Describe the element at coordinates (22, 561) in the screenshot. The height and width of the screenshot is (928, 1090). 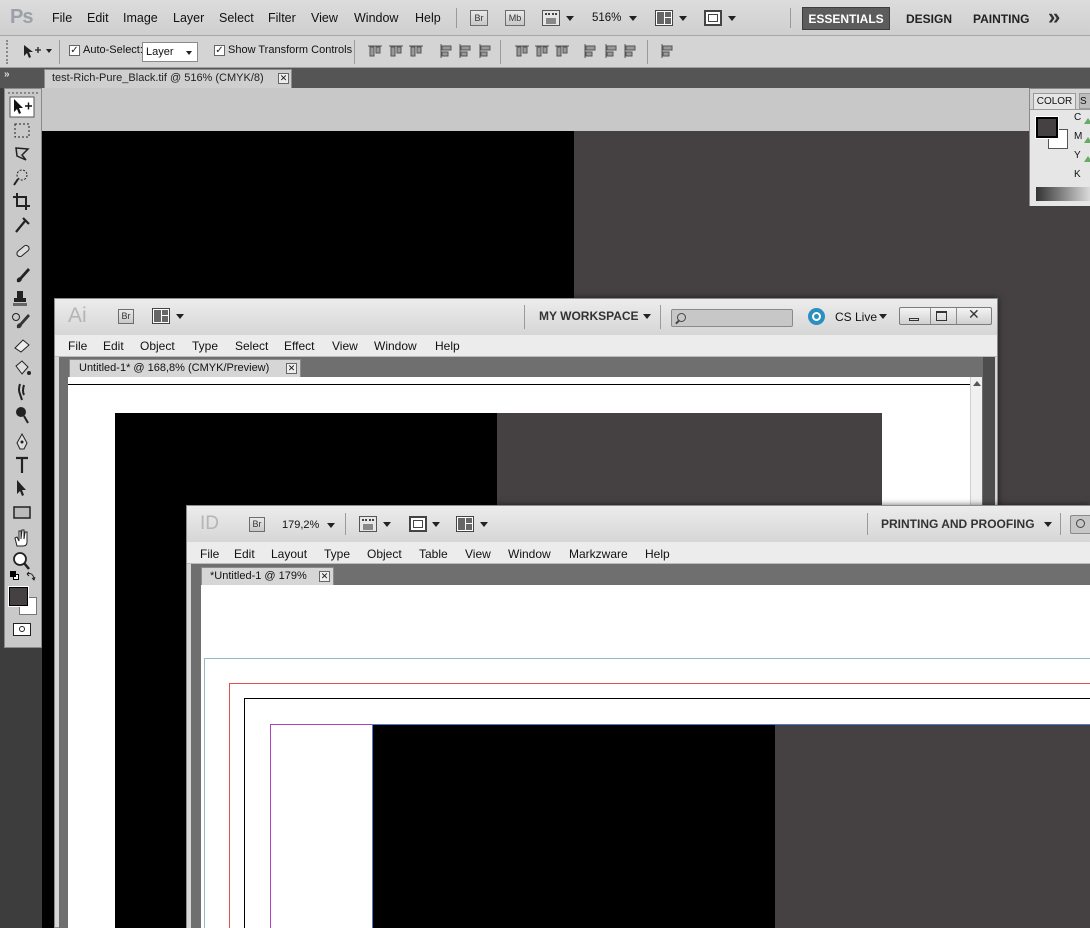
I see `zoom-tool-icon` at that location.